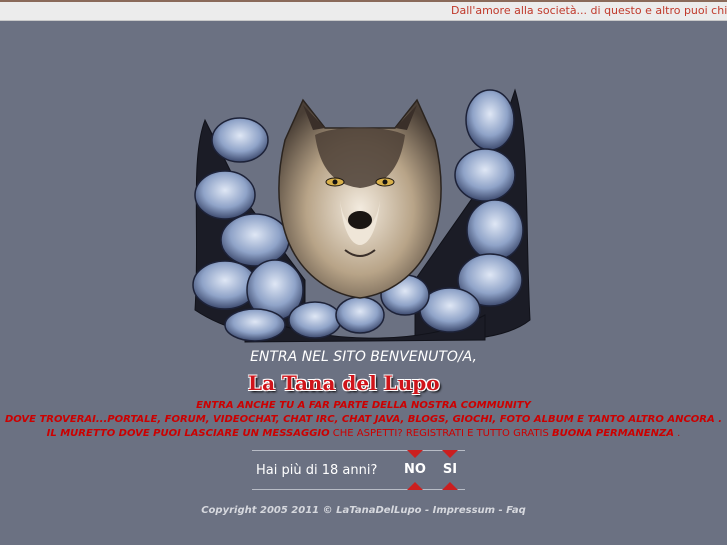 The image size is (727, 545). Describe the element at coordinates (613, 433) in the screenshot. I see `promo-line-3-part-c: BUONA PERMANENZA` at that location.